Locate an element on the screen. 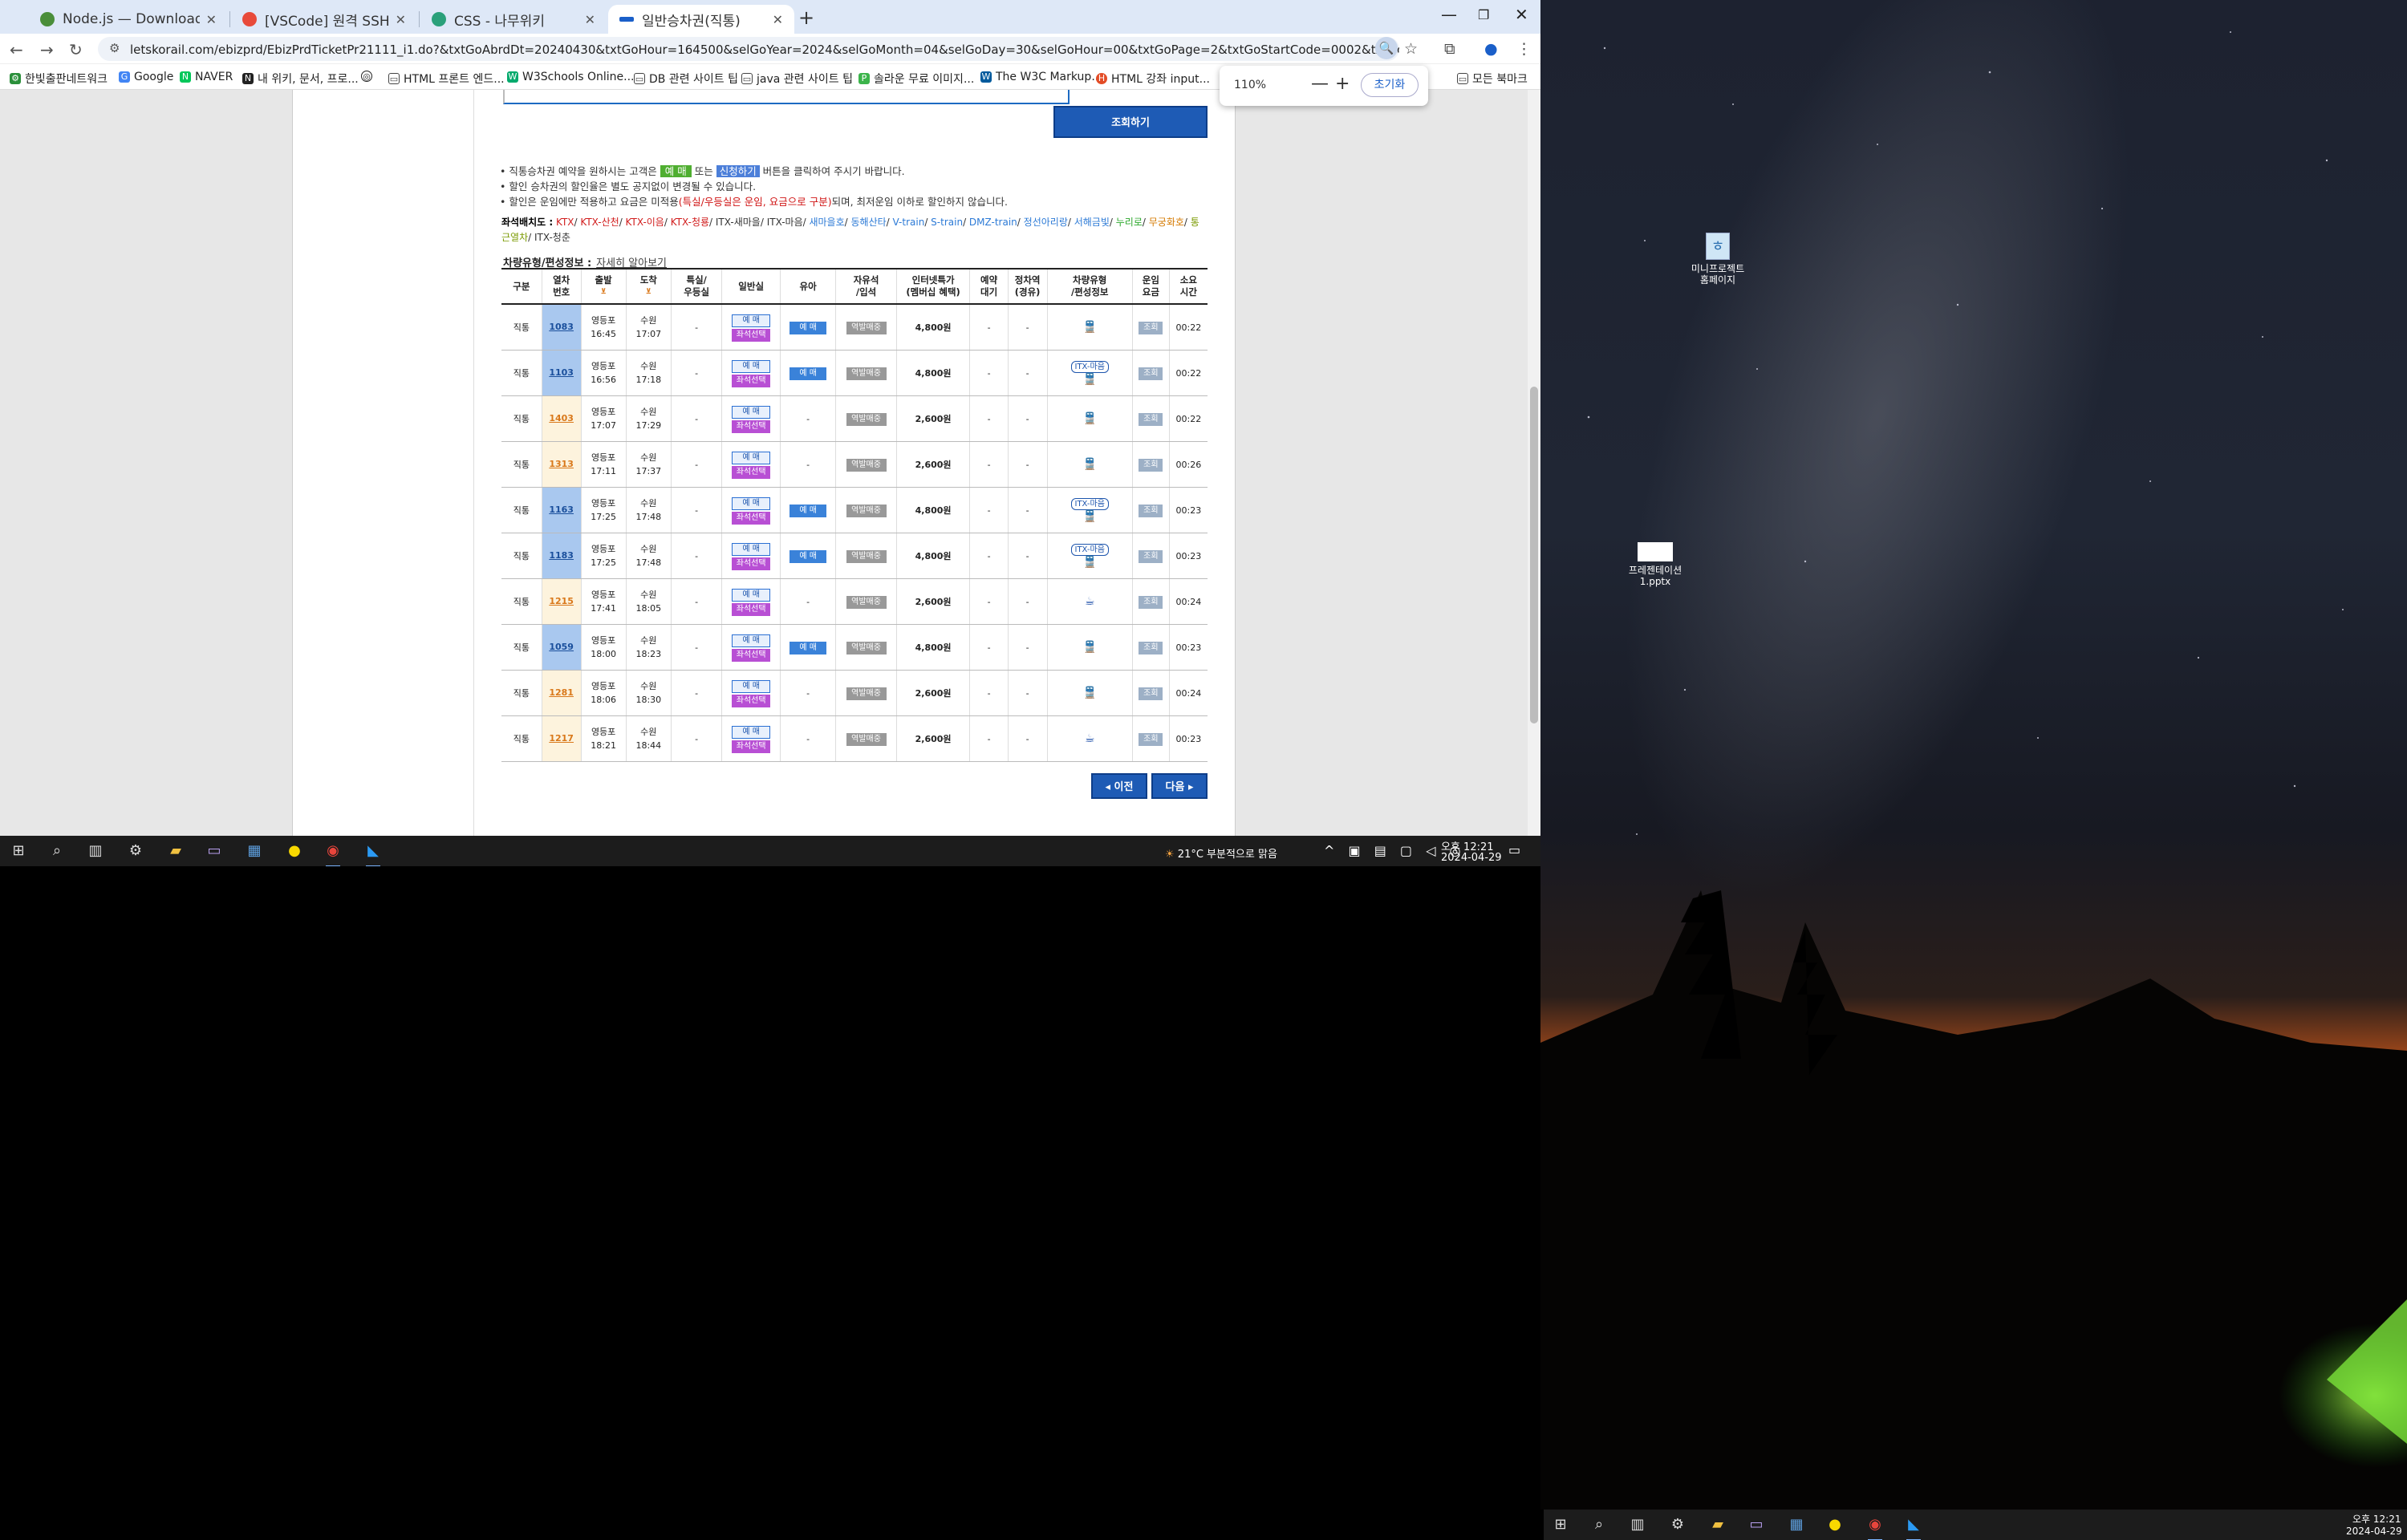 The image size is (2407, 1540). weather-widget: ☀ 21°C 부분적으로 맑음 is located at coordinates (1221, 853).